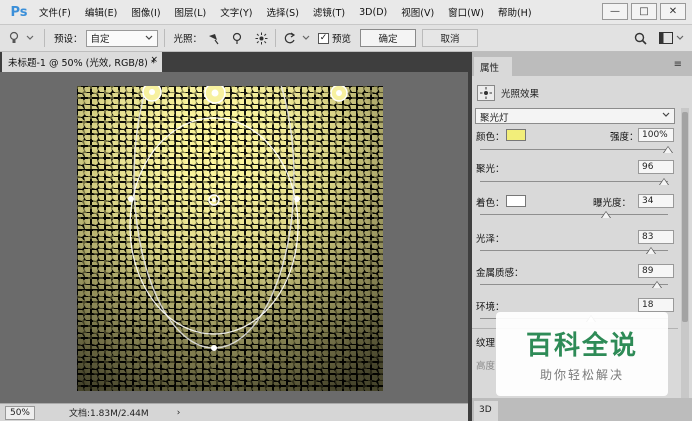 The height and width of the screenshot is (421, 692). What do you see at coordinates (19, 12) in the screenshot?
I see `photoshop-logo: Ps` at bounding box center [19, 12].